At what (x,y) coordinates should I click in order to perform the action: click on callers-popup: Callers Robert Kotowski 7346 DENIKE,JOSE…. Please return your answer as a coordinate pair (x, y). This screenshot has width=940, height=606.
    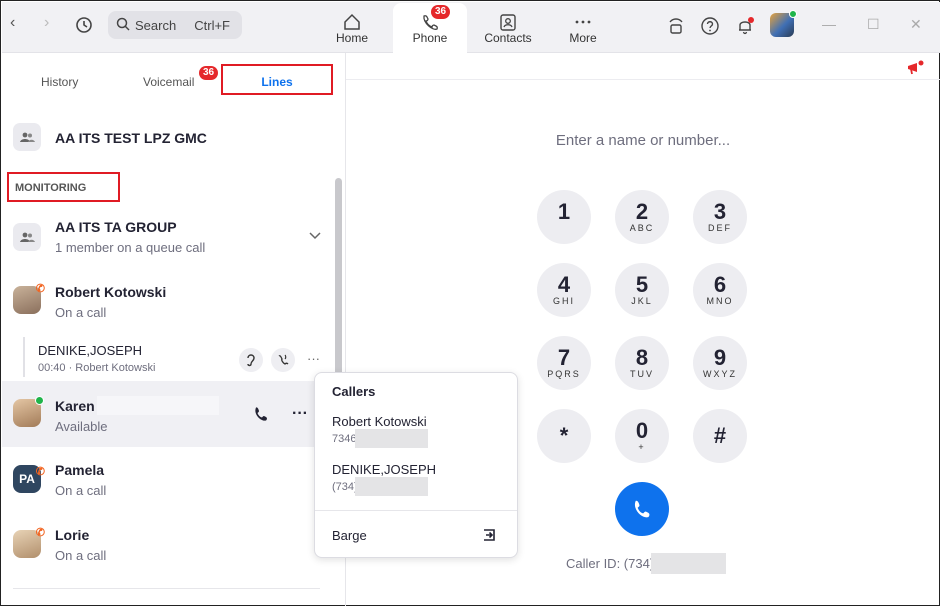
    Looking at the image, I should click on (416, 465).